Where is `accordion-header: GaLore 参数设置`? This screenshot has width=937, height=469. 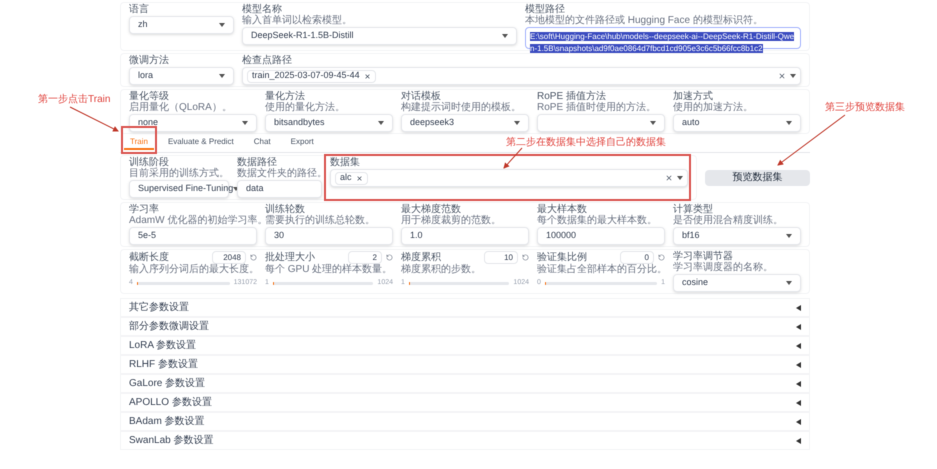
accordion-header: GaLore 参数设置 is located at coordinates (465, 383).